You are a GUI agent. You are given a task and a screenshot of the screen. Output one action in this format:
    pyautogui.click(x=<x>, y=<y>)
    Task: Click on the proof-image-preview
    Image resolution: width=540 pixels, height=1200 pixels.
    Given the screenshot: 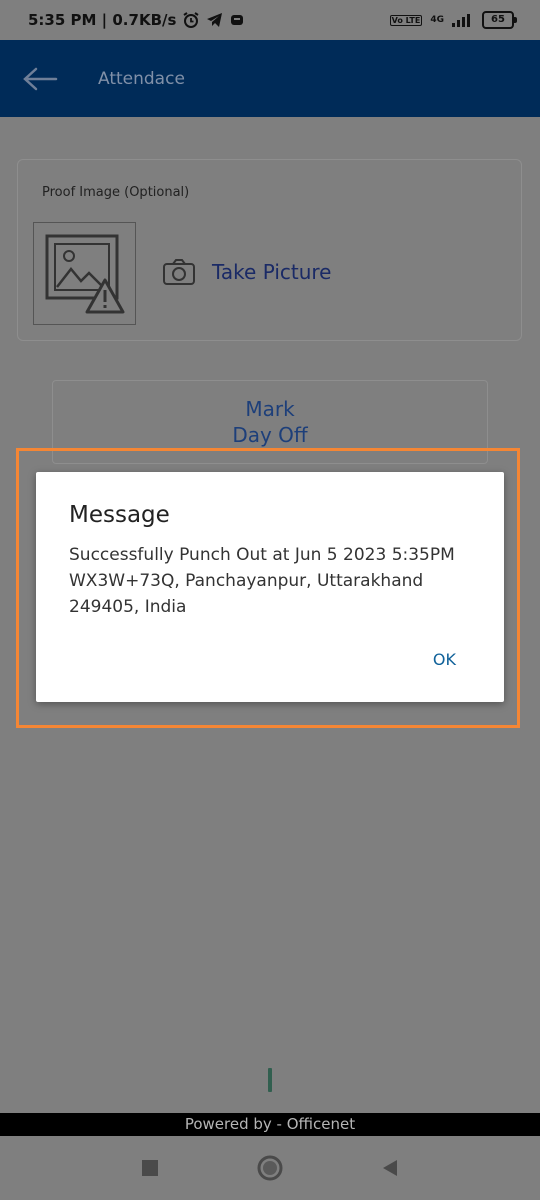 What is the action you would take?
    pyautogui.click(x=84, y=273)
    